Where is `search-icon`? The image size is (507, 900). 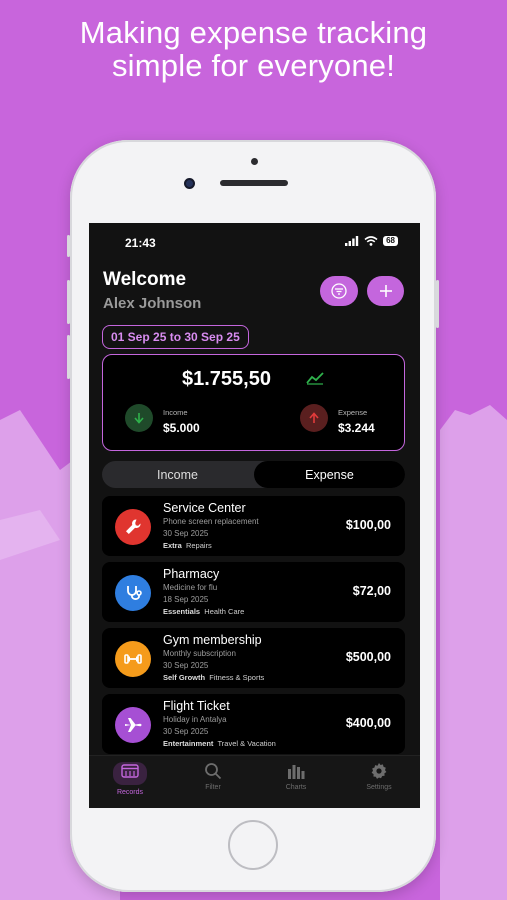 search-icon is located at coordinates (213, 771).